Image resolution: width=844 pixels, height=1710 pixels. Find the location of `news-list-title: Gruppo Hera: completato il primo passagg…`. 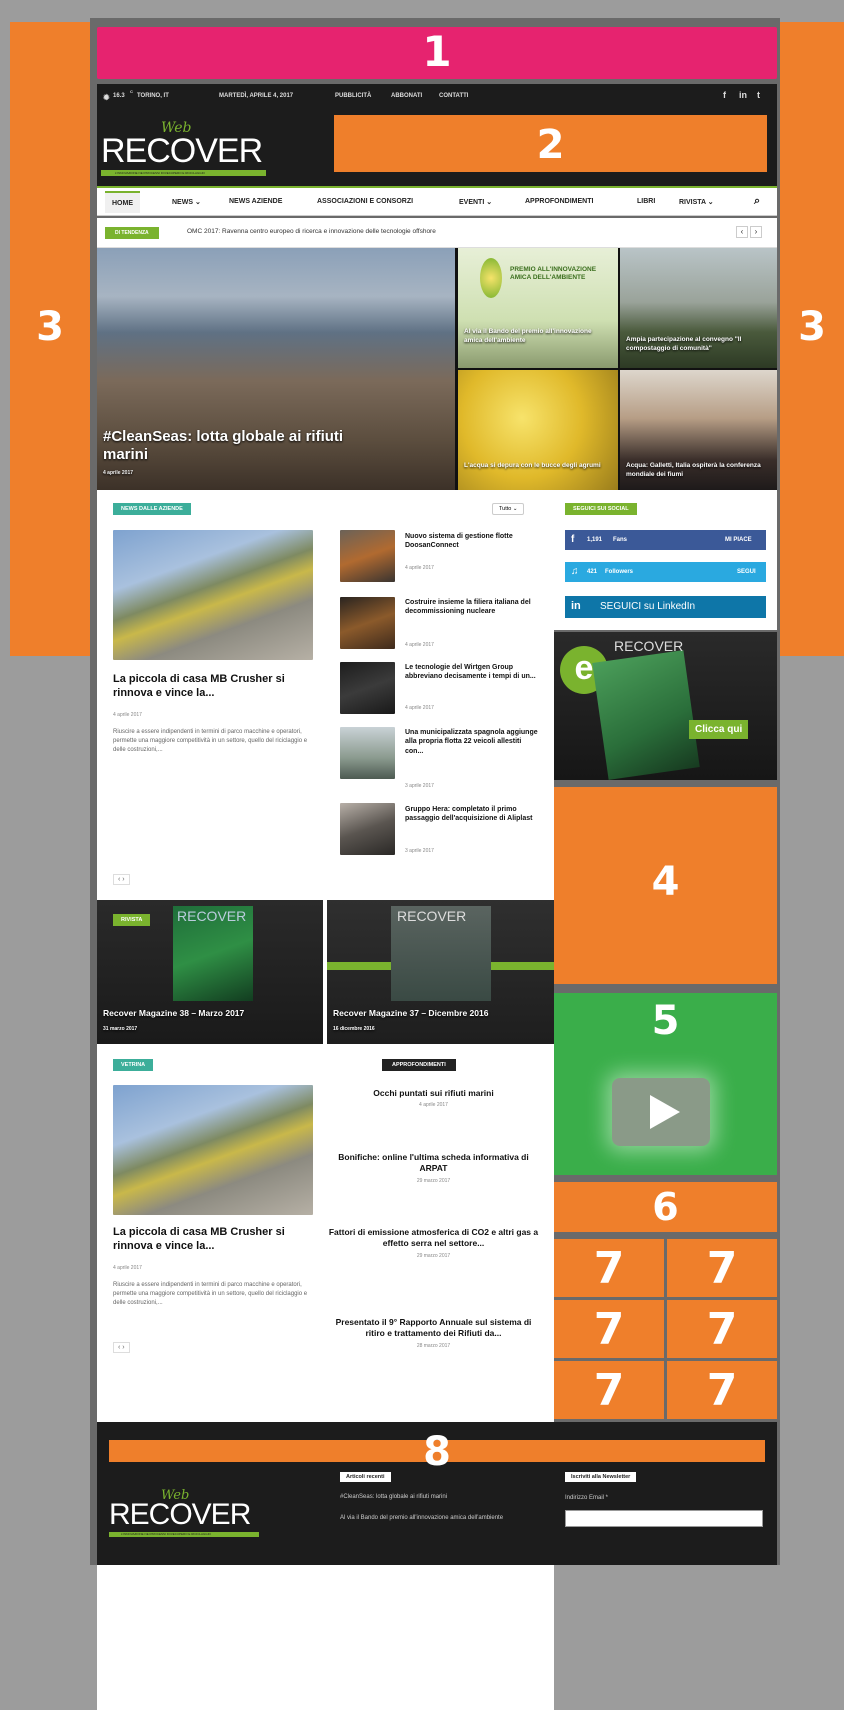

news-list-title: Gruppo Hera: completato il primo passagg… is located at coordinates (472, 814).